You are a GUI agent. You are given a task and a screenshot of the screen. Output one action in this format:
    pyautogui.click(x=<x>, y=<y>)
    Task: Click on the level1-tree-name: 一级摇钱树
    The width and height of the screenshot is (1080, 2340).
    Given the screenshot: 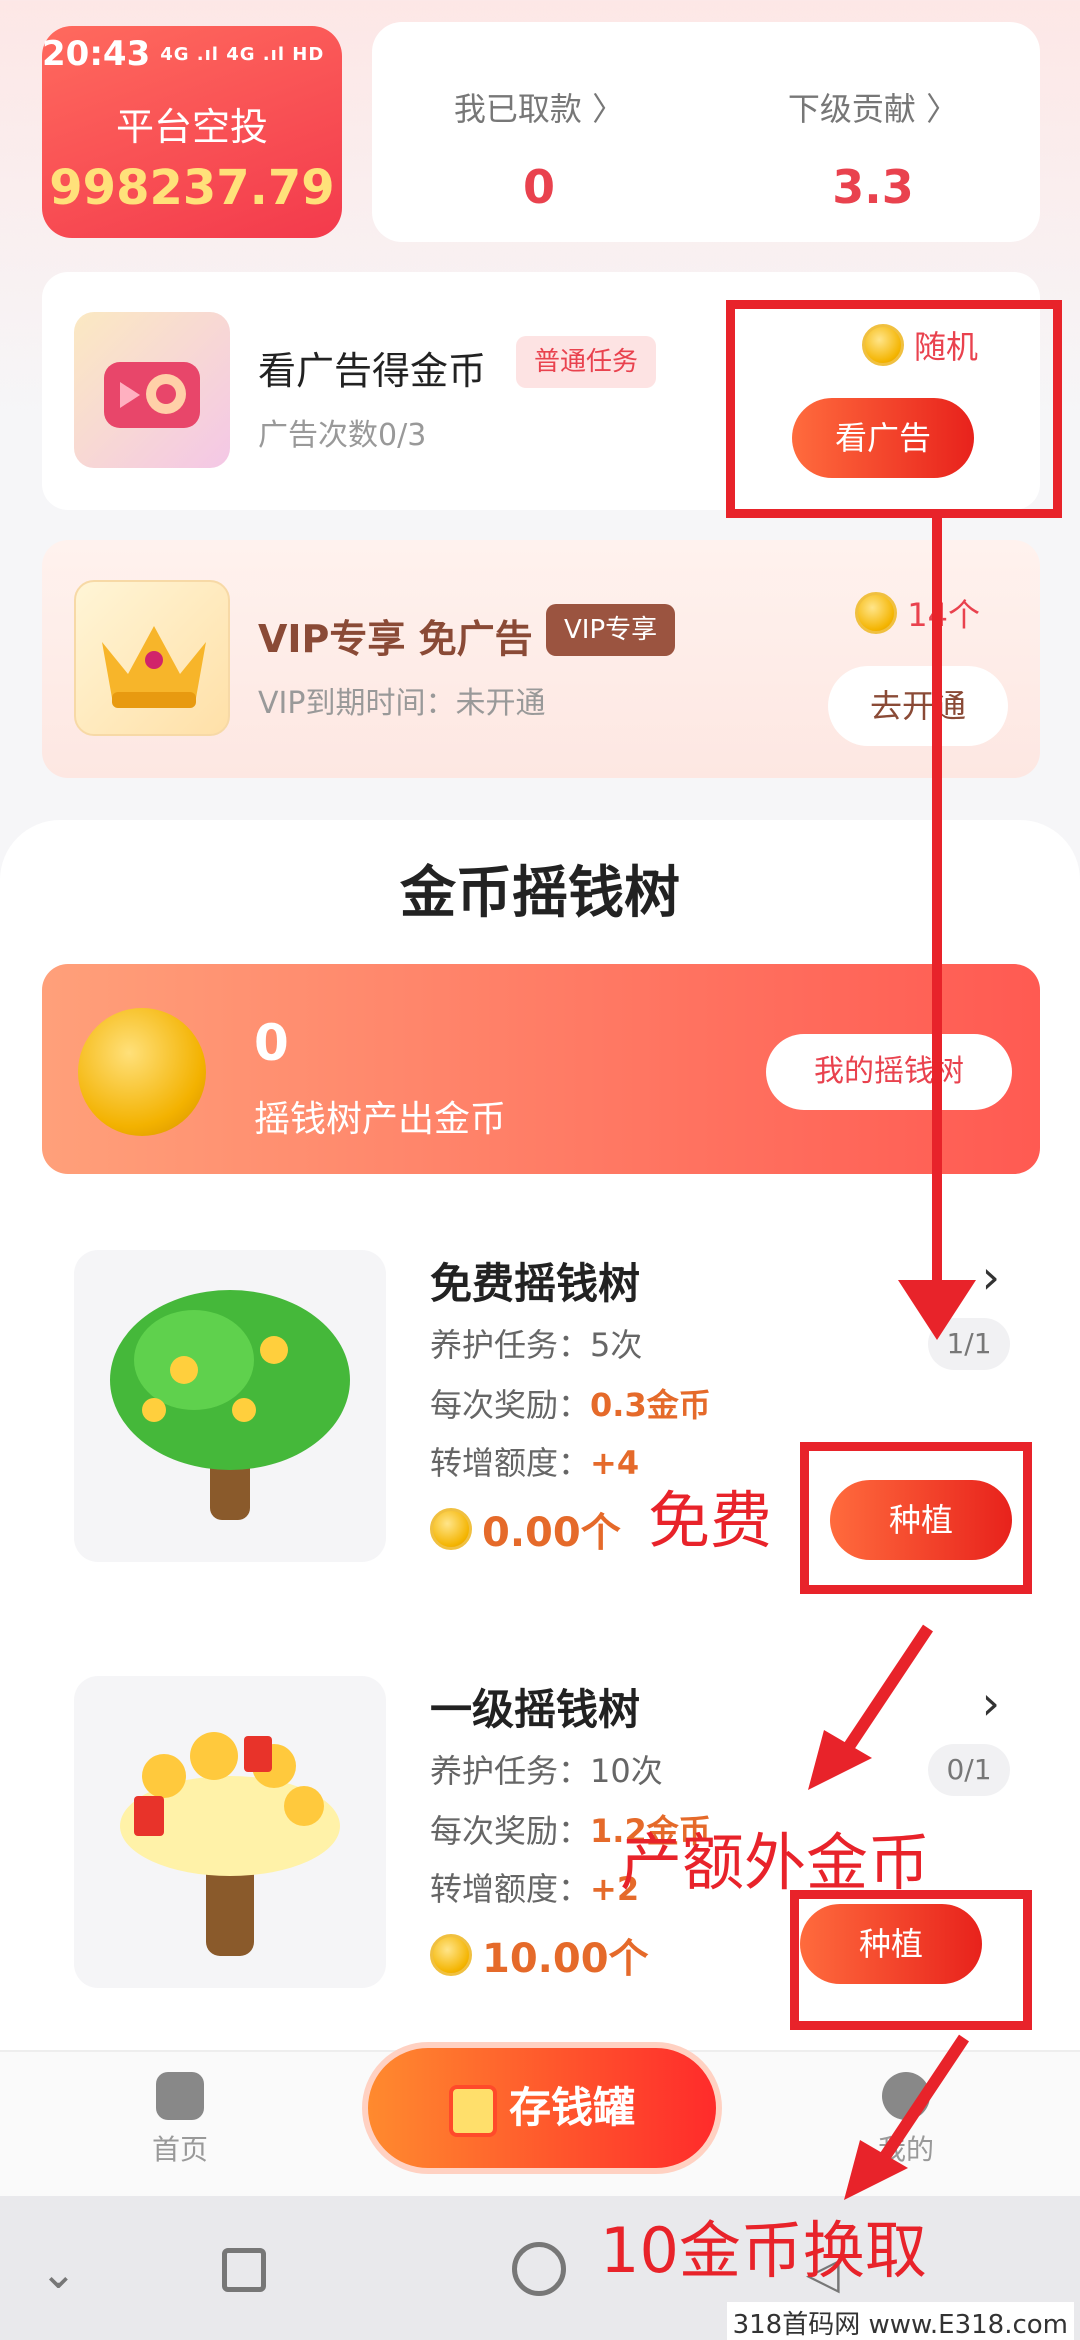 What is the action you would take?
    pyautogui.click(x=535, y=1709)
    